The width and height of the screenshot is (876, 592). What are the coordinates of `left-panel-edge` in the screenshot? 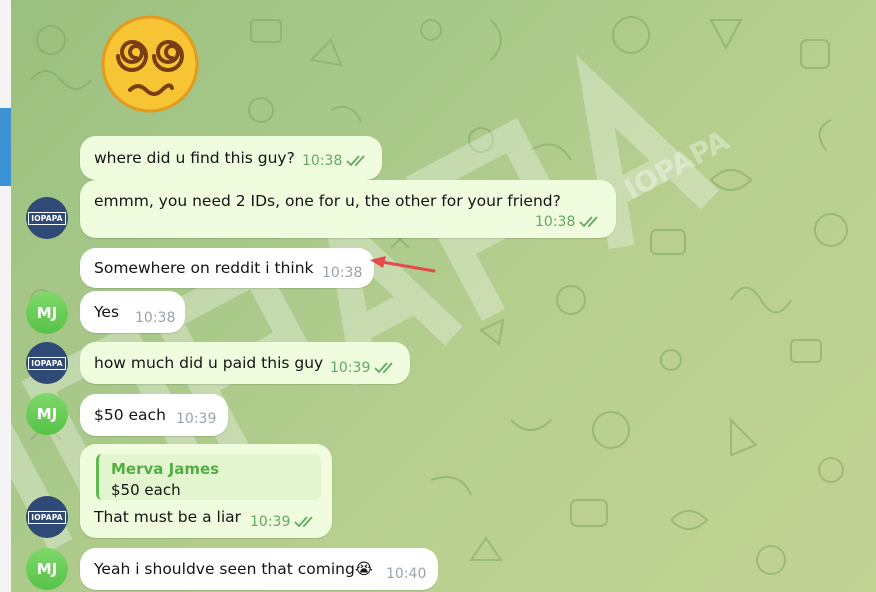 It's located at (5, 296).